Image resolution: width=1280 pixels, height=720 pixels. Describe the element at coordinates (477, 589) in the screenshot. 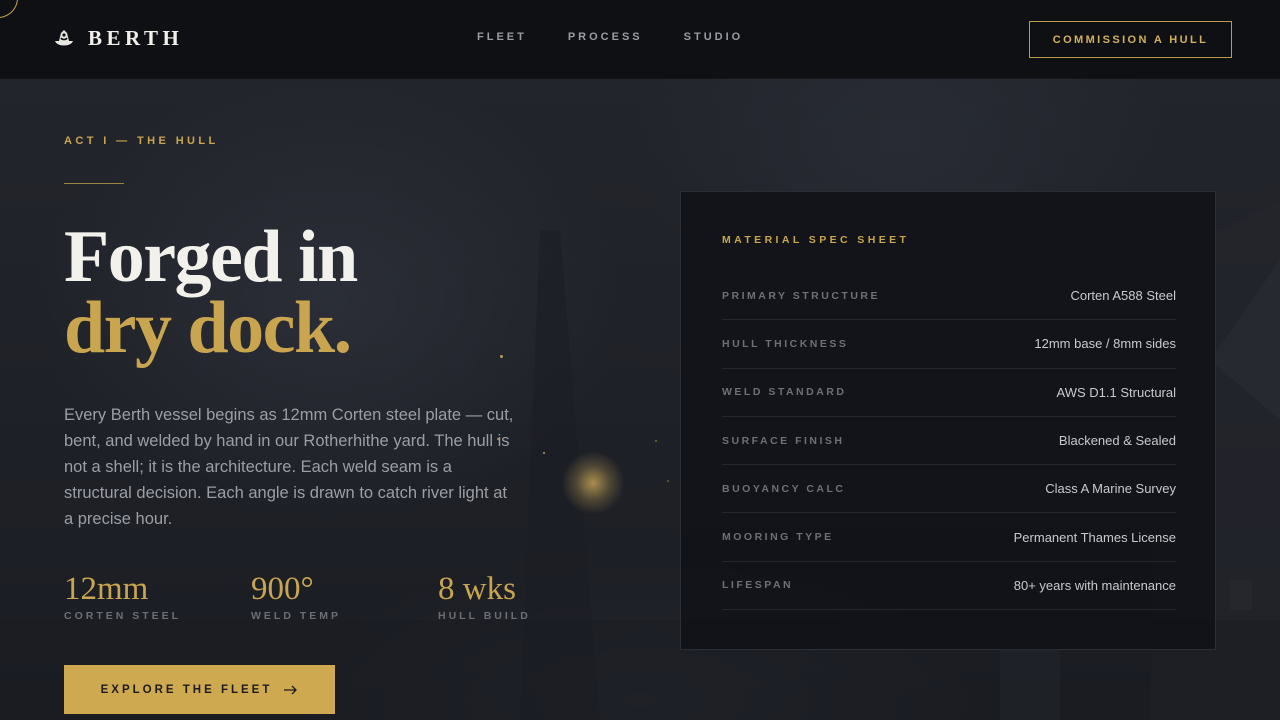

I see `stat-value: 8 wks` at that location.